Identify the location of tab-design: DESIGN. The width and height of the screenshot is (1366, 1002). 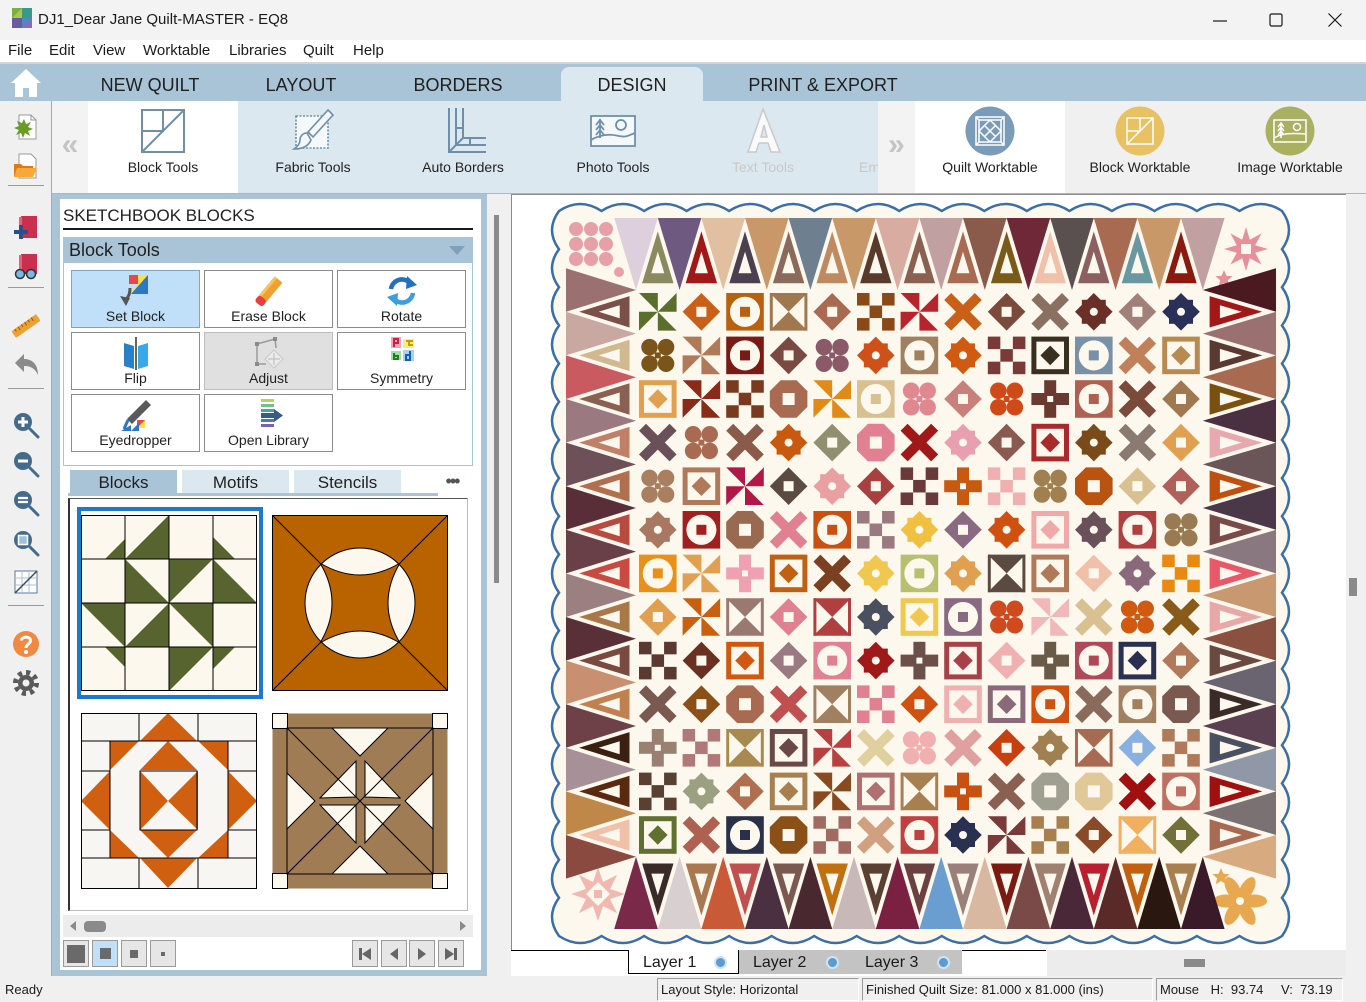
(632, 84).